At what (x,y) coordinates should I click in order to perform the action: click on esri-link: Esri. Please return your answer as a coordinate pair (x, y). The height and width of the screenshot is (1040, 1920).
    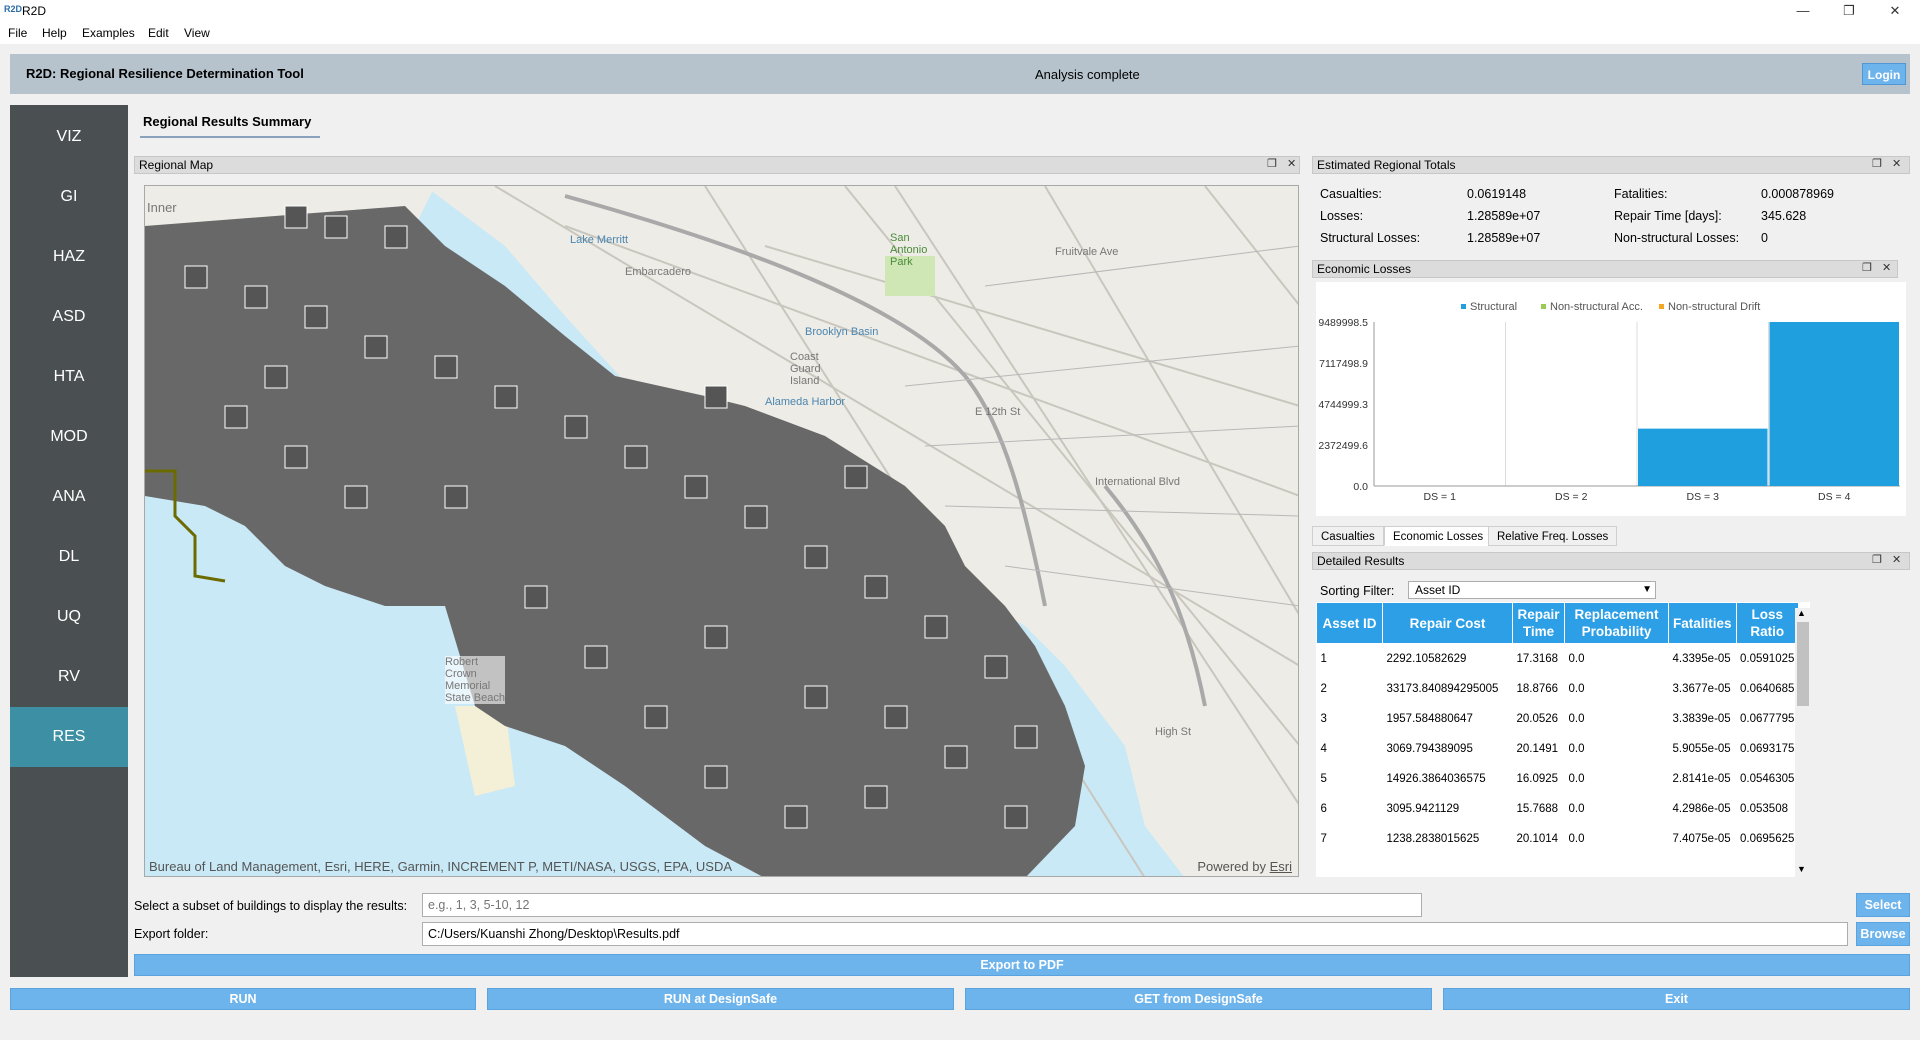
    Looking at the image, I should click on (1281, 866).